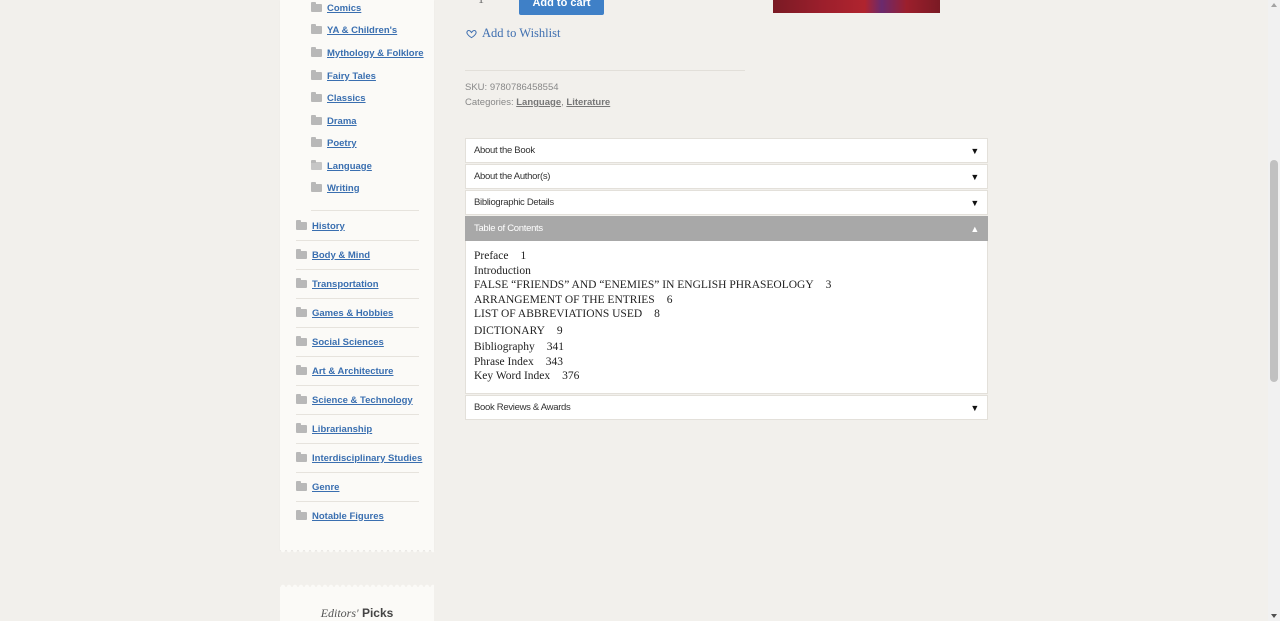 This screenshot has height=621, width=1280. Describe the element at coordinates (657, 314) in the screenshot. I see `toc-page: 8` at that location.